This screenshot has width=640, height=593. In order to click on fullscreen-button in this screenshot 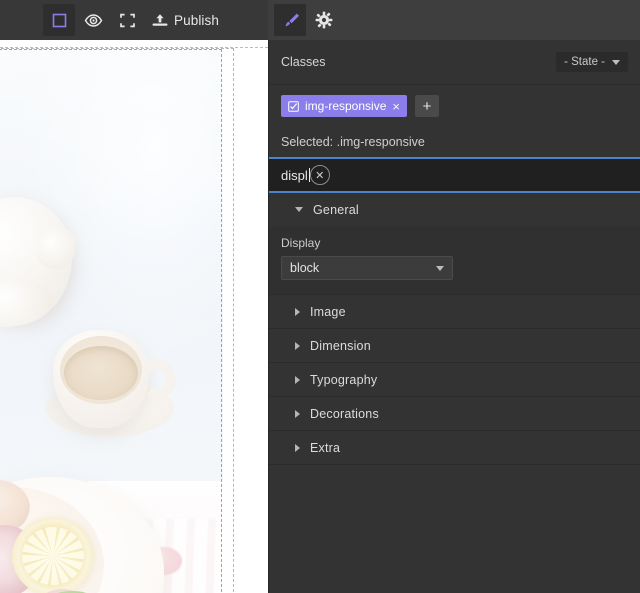, I will do `click(127, 20)`.